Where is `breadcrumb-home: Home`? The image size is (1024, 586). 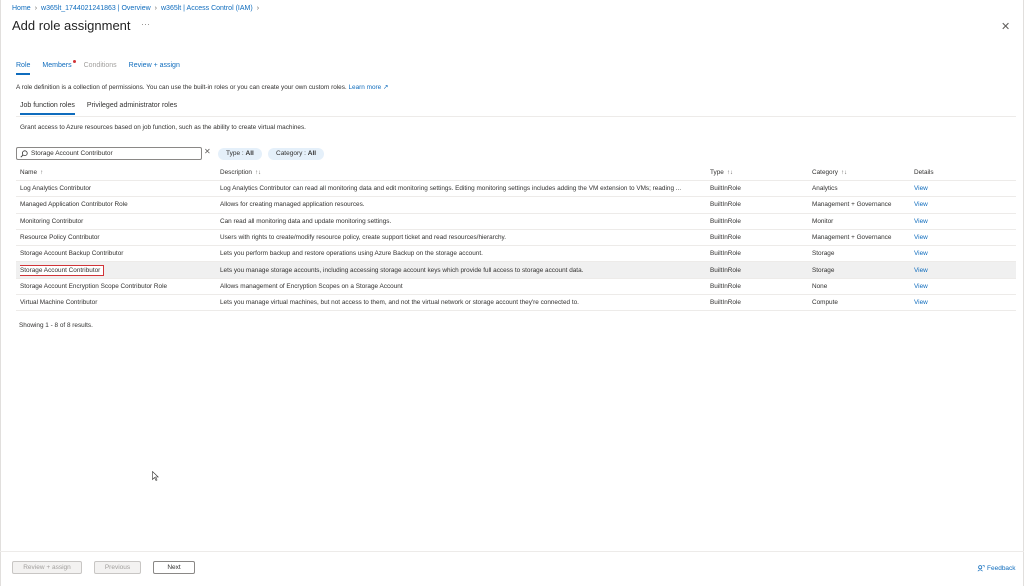 breadcrumb-home: Home is located at coordinates (21, 8).